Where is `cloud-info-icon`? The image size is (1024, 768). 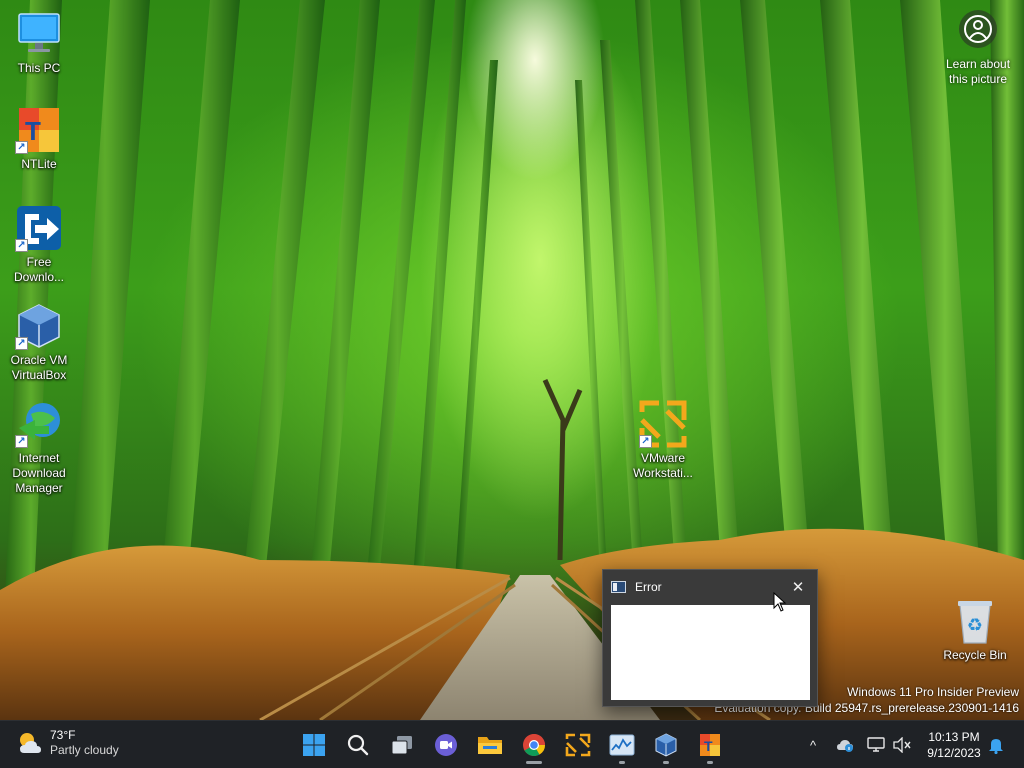
cloud-info-icon is located at coordinates (845, 746).